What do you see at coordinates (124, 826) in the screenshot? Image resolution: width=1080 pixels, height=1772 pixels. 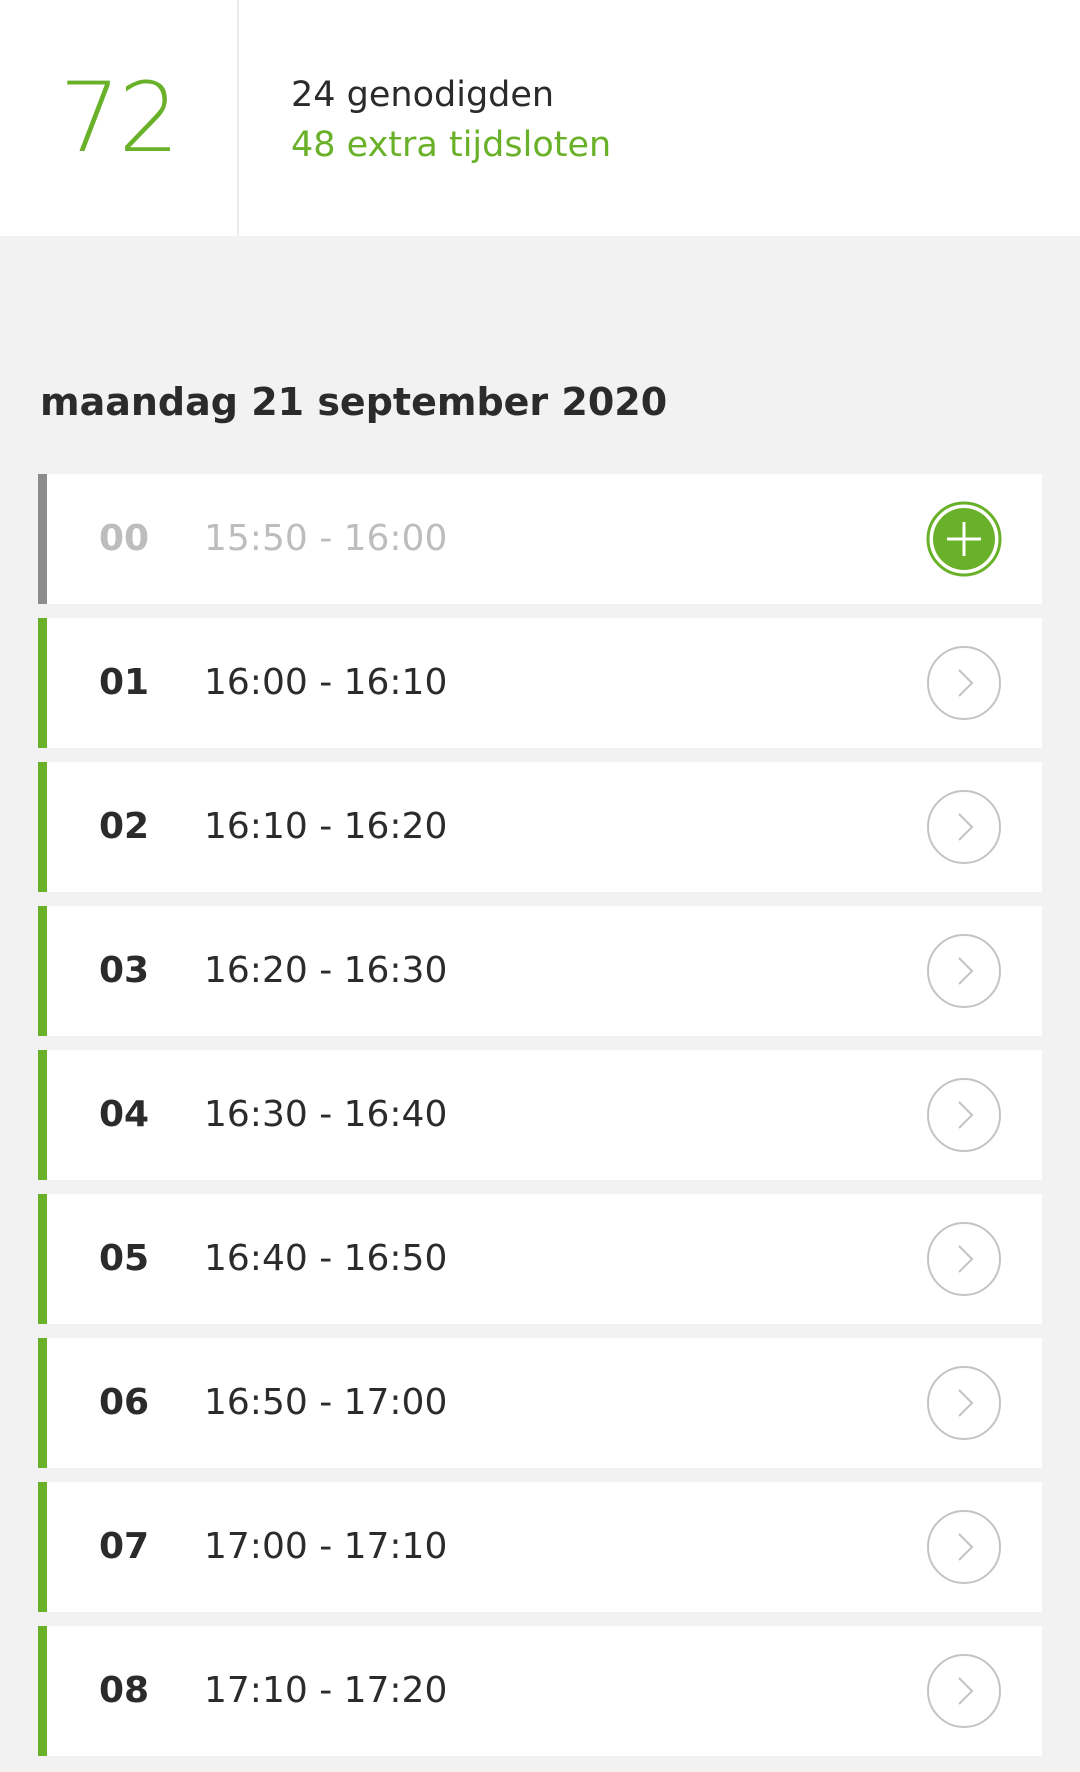 I see `slot-number: 02` at bounding box center [124, 826].